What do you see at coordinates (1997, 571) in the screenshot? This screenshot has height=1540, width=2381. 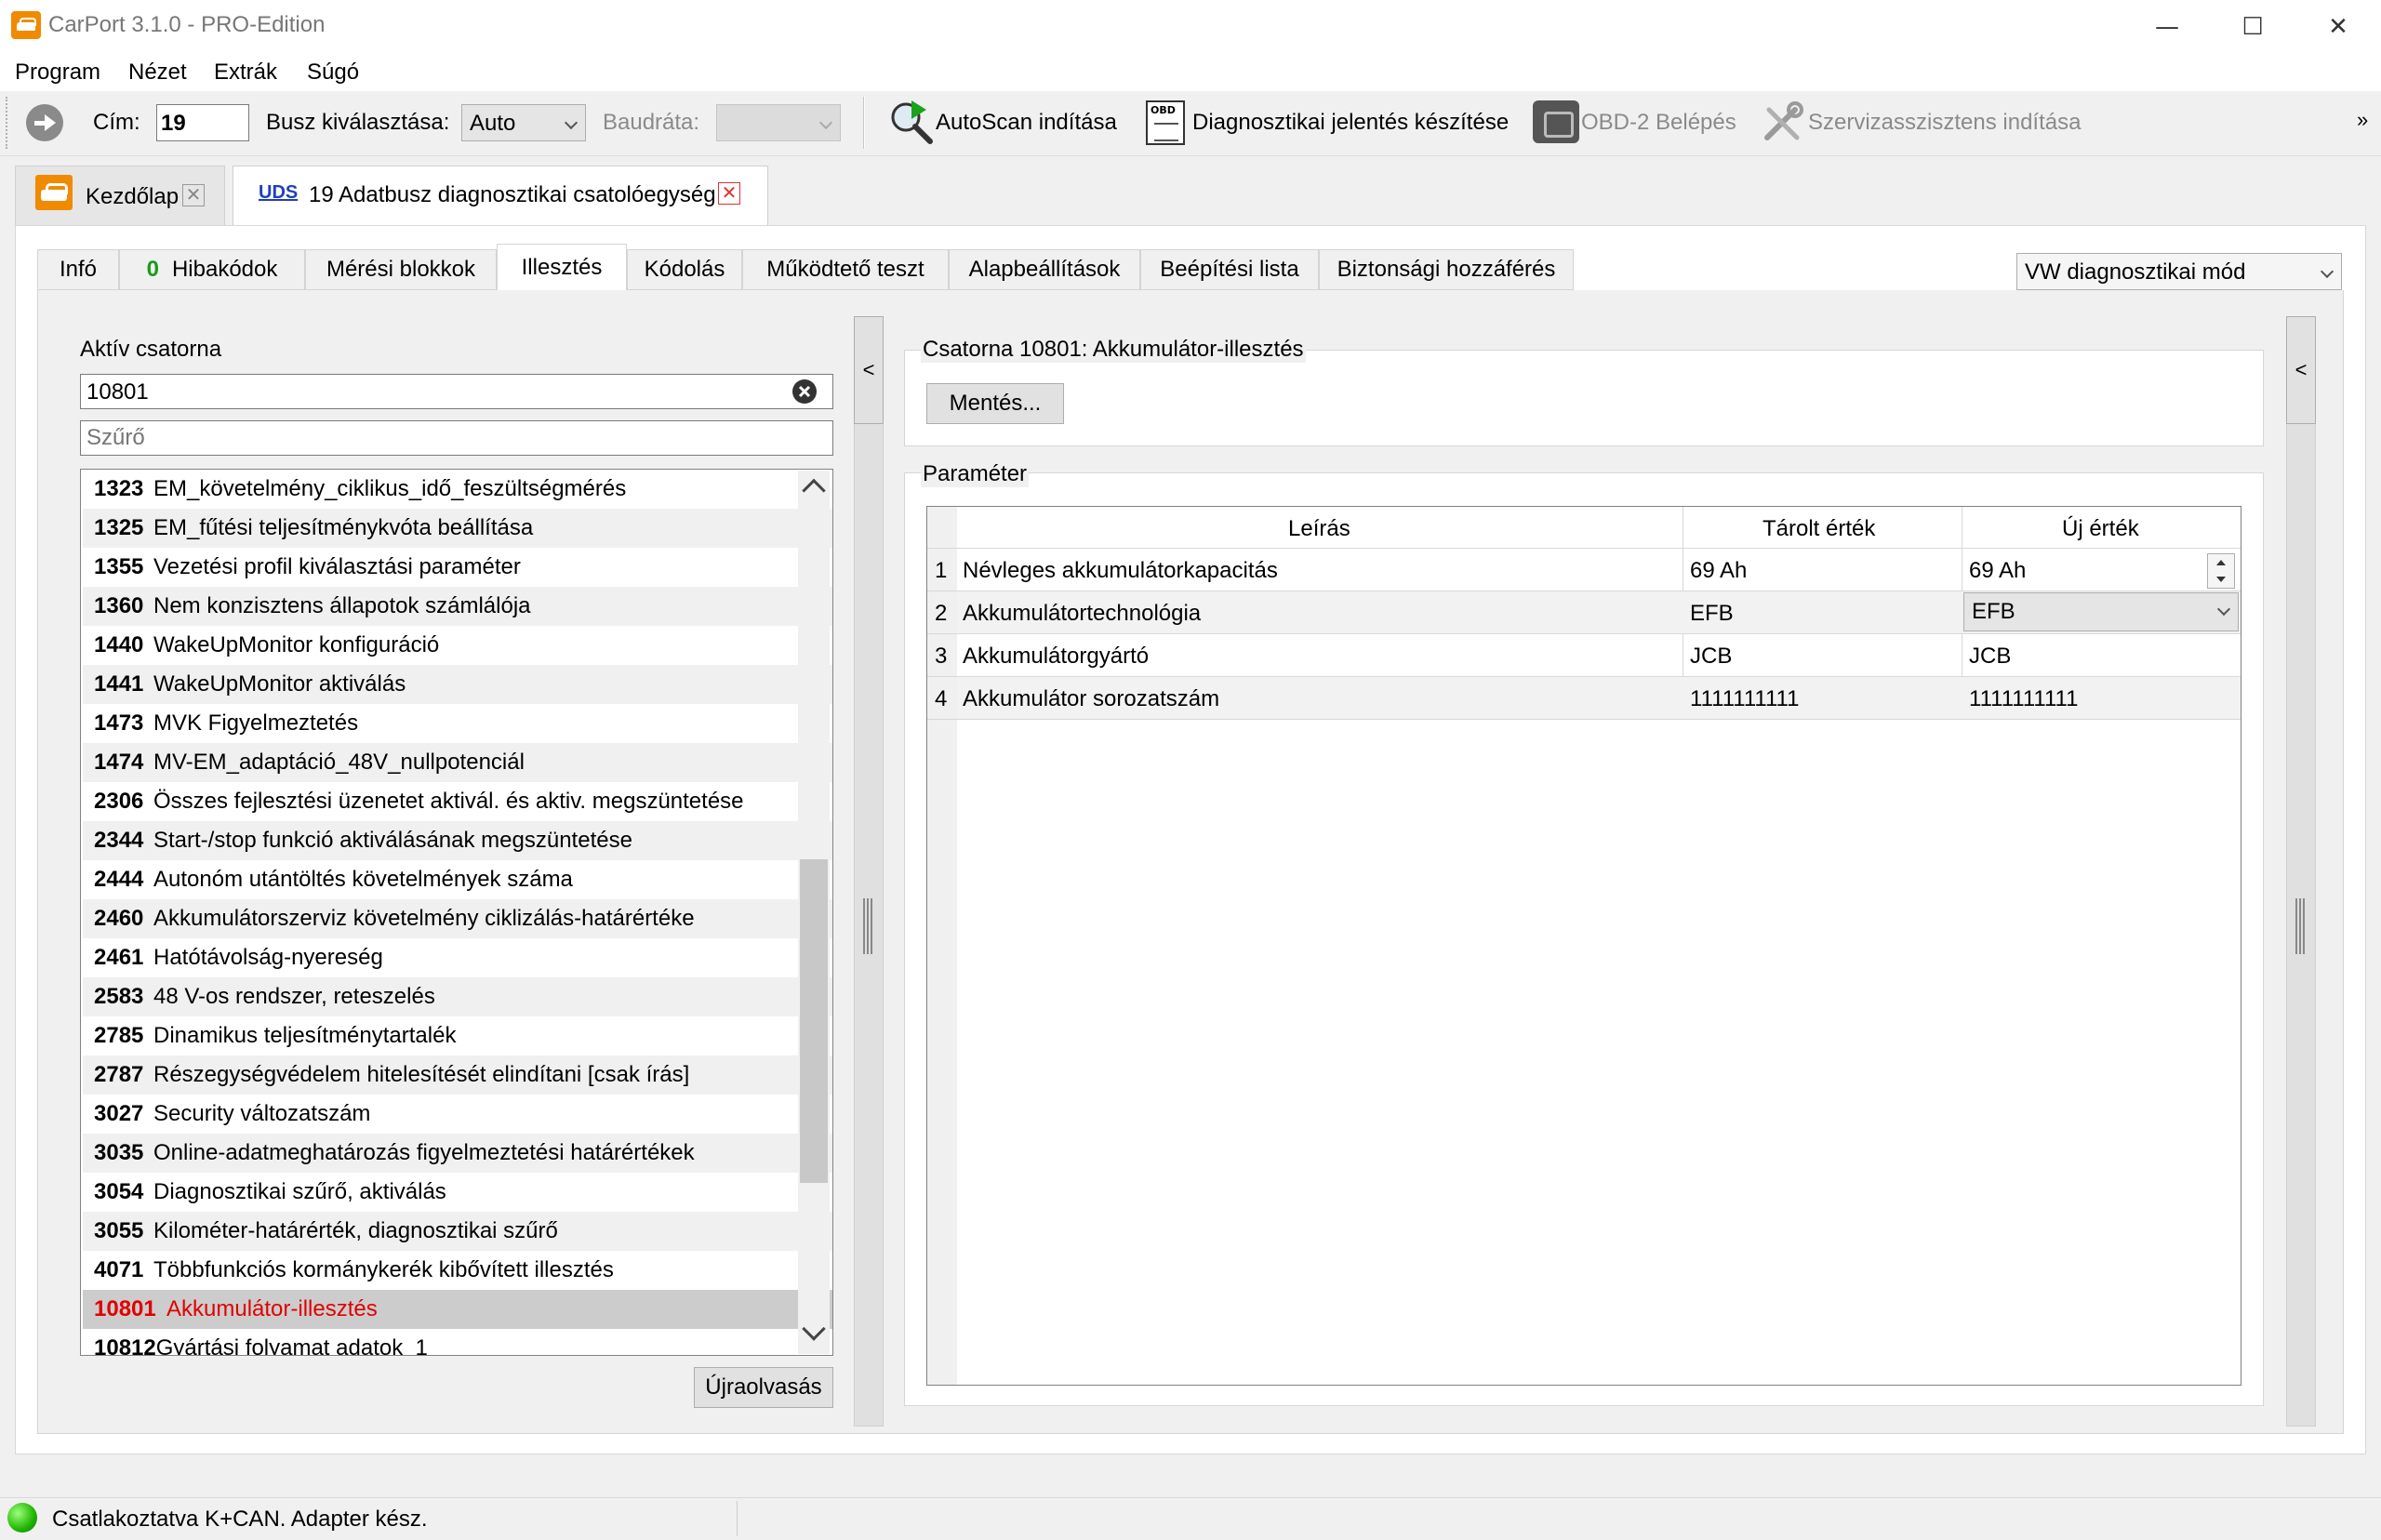 I see `param-new-value-input: 69 Ah` at bounding box center [1997, 571].